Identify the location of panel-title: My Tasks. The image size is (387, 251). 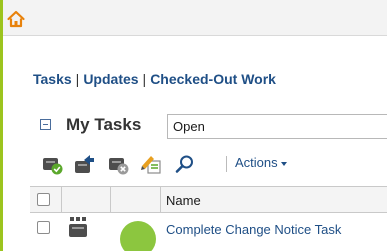
(104, 124).